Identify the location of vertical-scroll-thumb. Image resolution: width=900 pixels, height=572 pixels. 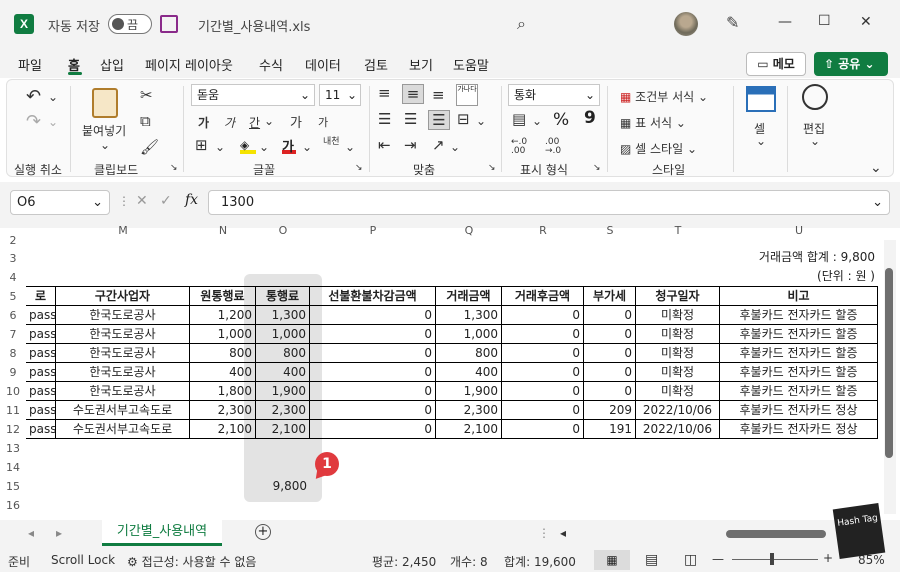
(889, 363).